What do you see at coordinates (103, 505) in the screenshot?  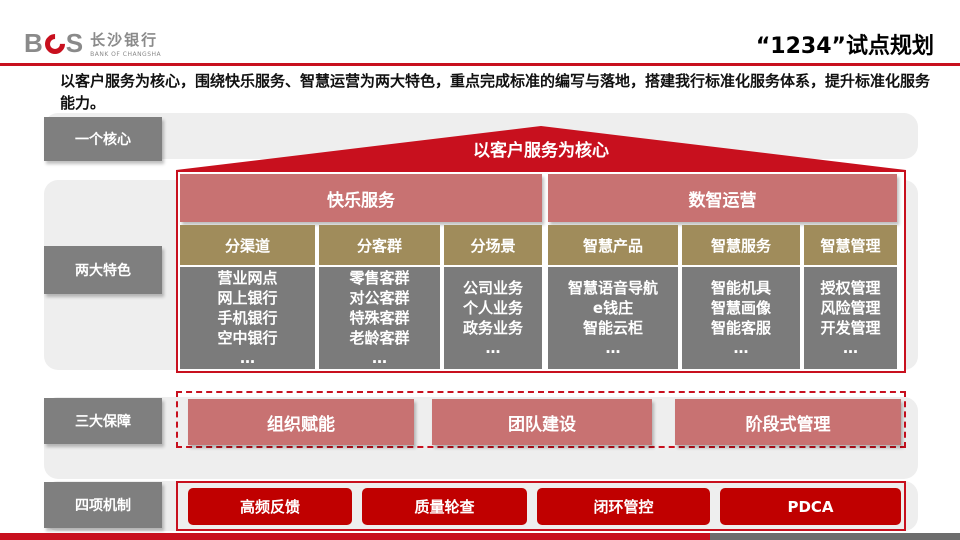 I see `row-label-mechanisms: 四项机制` at bounding box center [103, 505].